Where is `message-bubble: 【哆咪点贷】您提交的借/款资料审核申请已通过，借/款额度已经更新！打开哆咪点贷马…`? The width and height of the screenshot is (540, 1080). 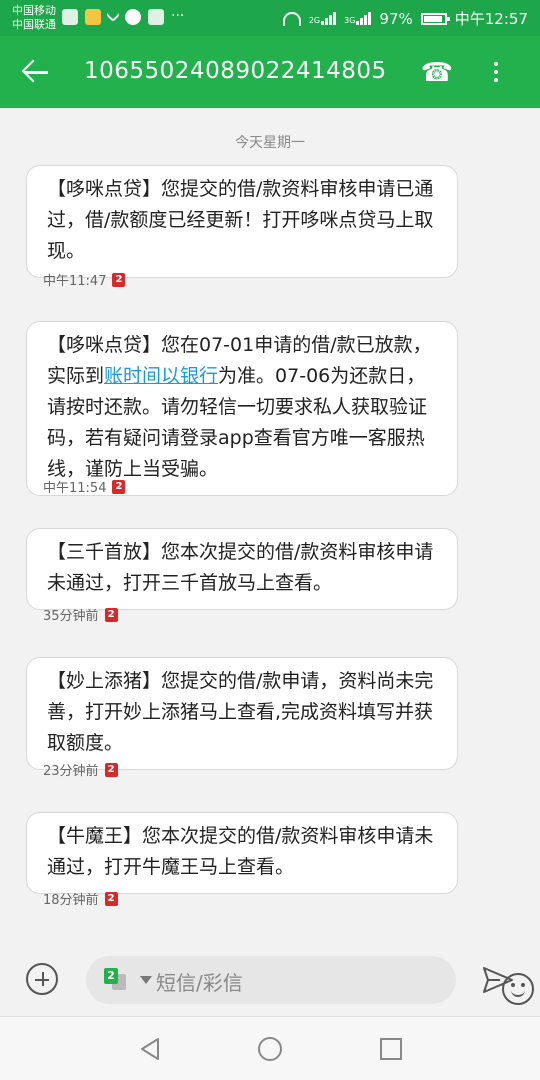
message-bubble: 【哆咪点贷】您提交的借/款资料审核申请已通过，借/款额度已经更新！打开哆咪点贷马… is located at coordinates (242, 221).